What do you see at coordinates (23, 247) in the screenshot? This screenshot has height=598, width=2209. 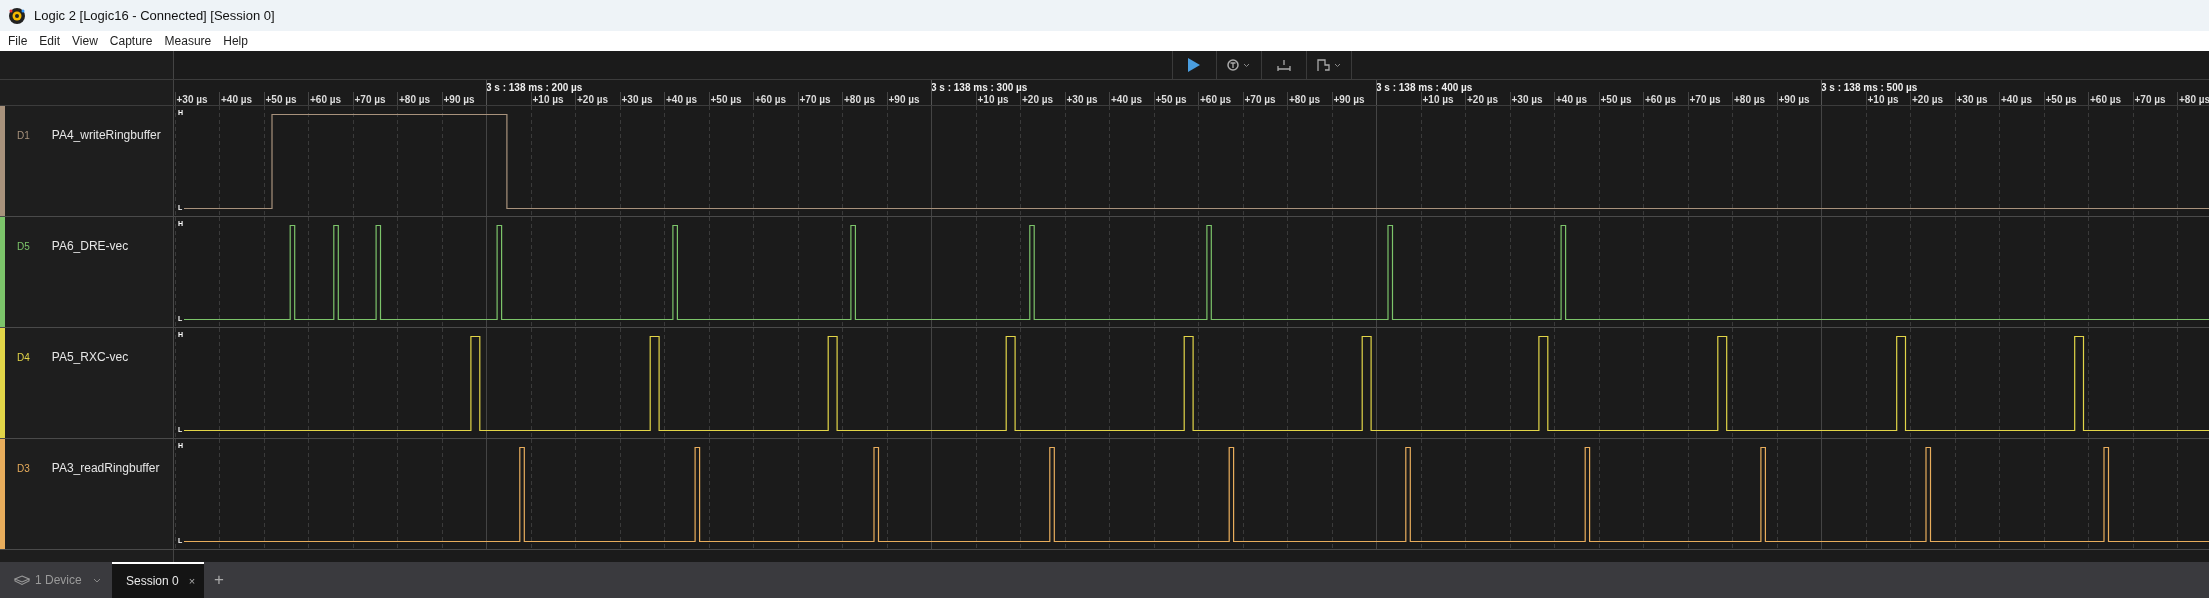 I see `channel-id: D5` at bounding box center [23, 247].